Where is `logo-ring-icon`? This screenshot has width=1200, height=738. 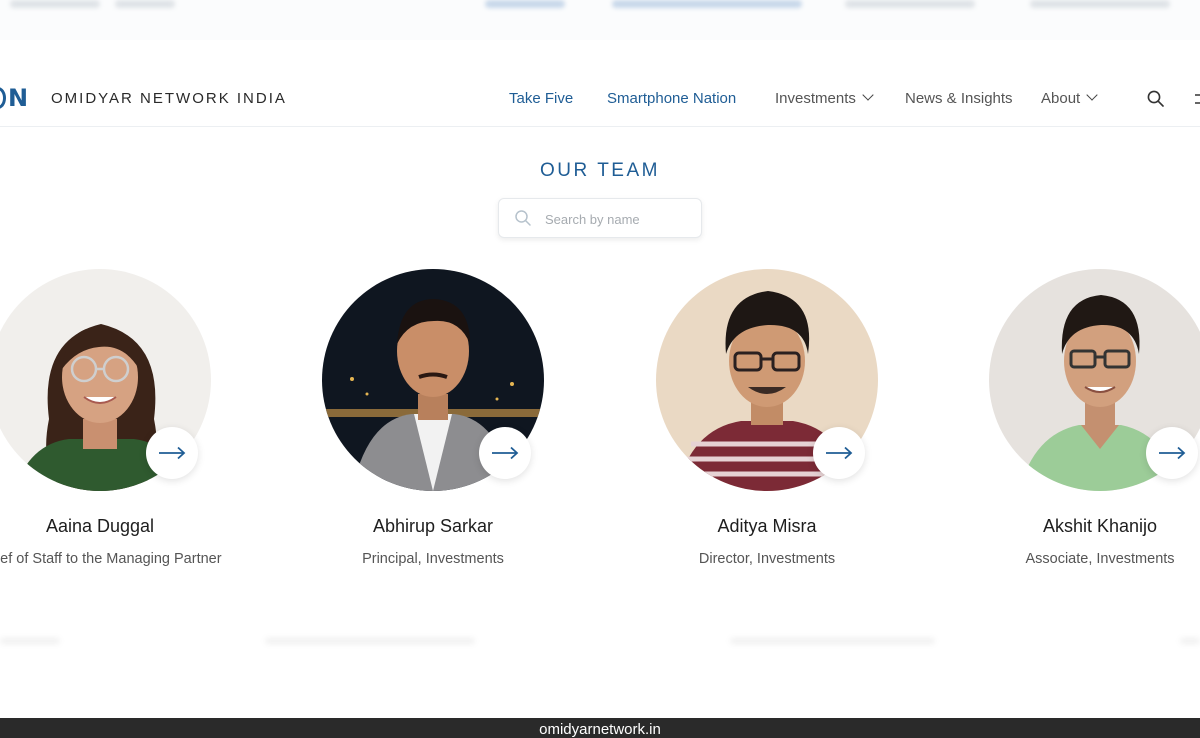
logo-ring-icon is located at coordinates (3, 98).